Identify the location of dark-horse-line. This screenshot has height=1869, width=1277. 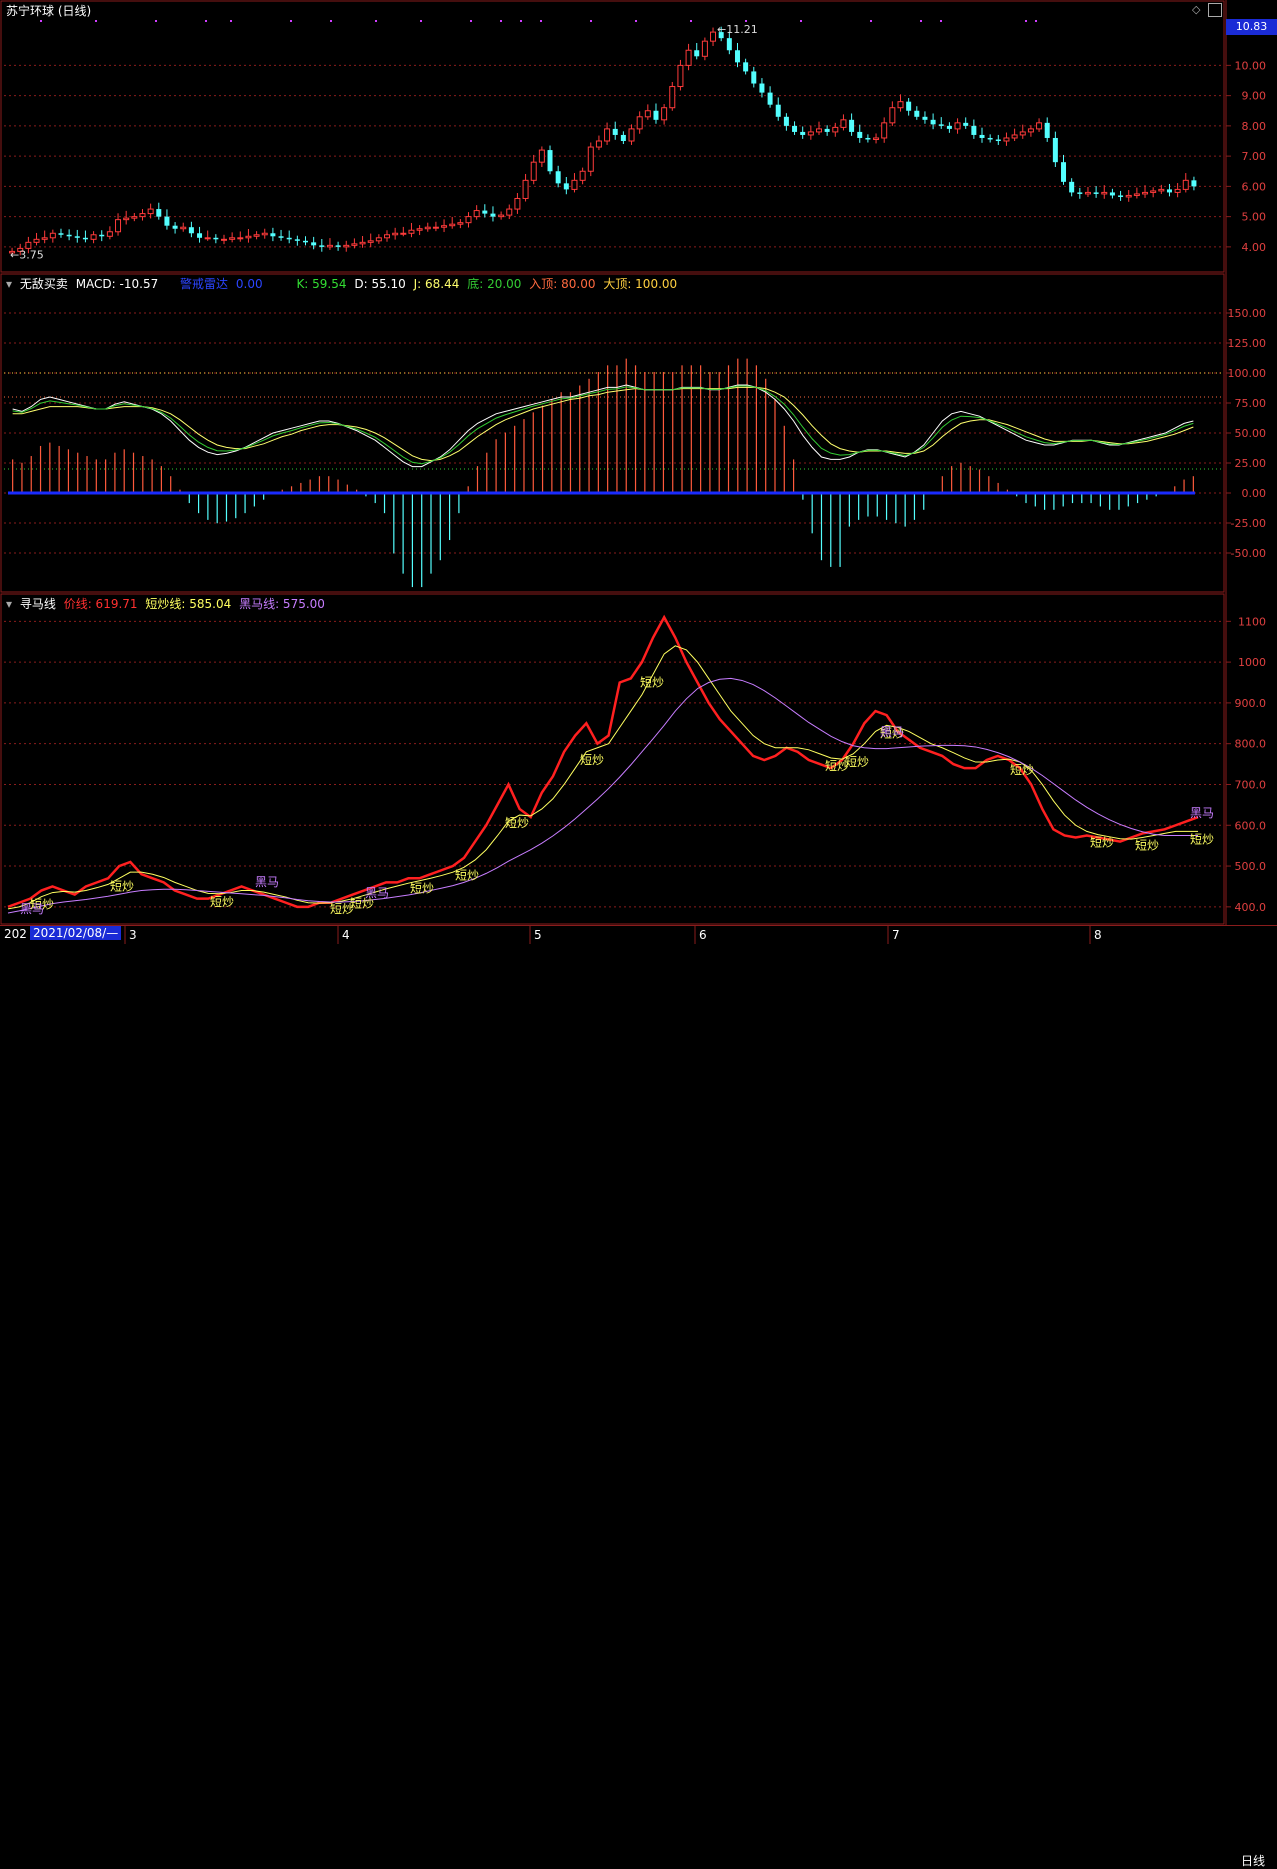
(602, 795).